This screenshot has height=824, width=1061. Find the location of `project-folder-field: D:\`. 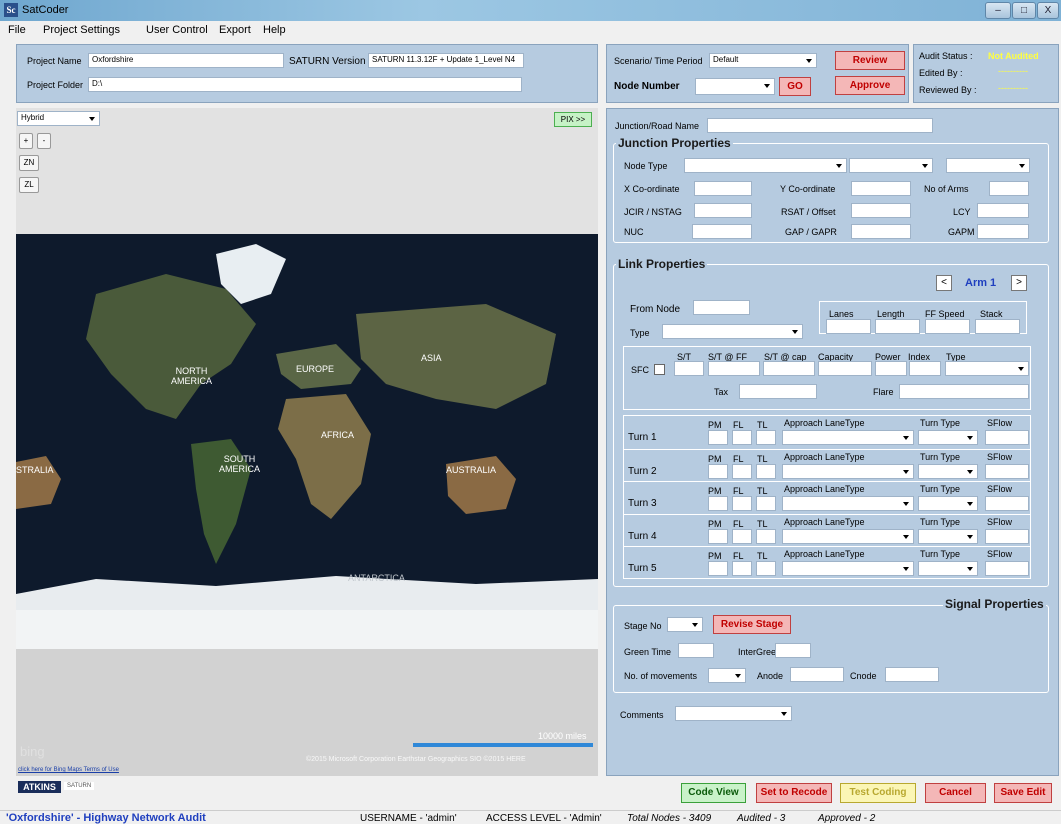

project-folder-field: D:\ is located at coordinates (305, 84).